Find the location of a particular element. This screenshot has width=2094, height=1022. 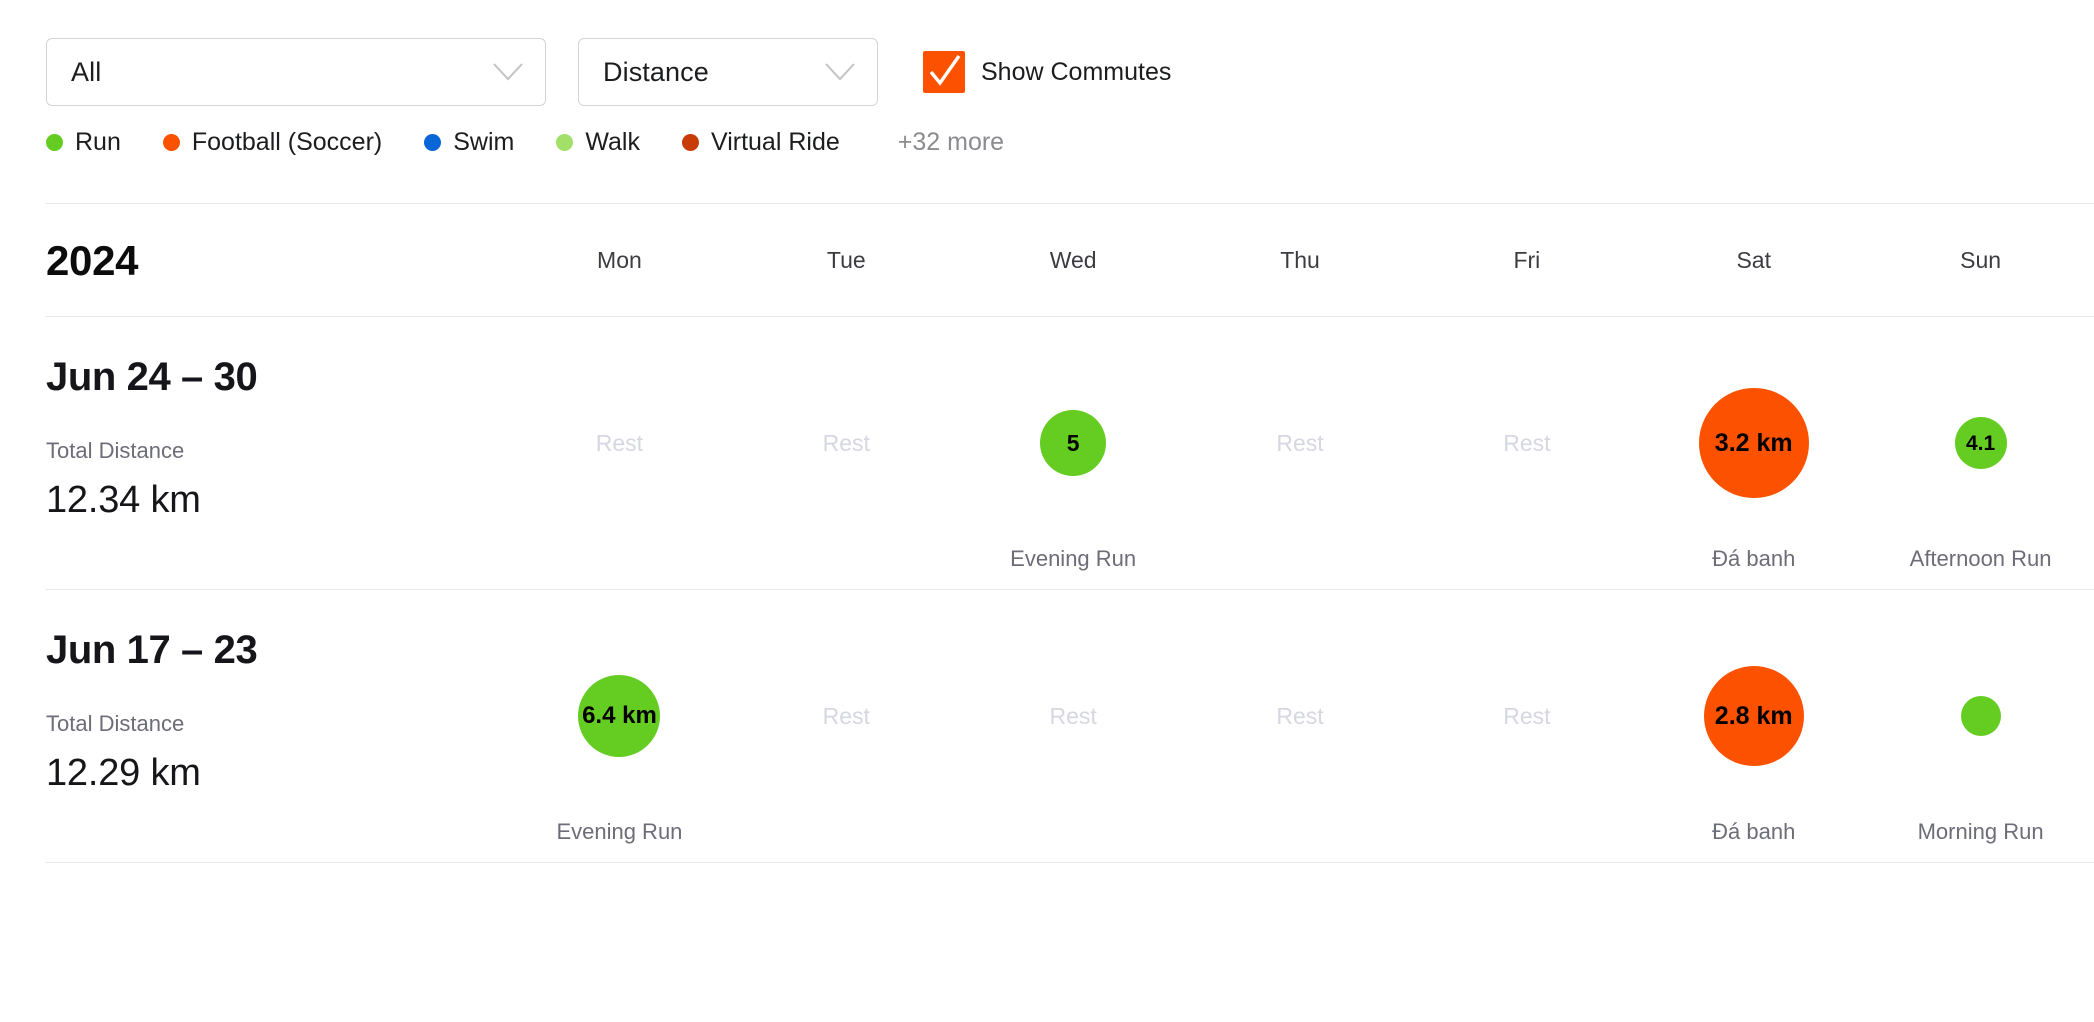

legend-item-walk: Walk is located at coordinates (598, 142).